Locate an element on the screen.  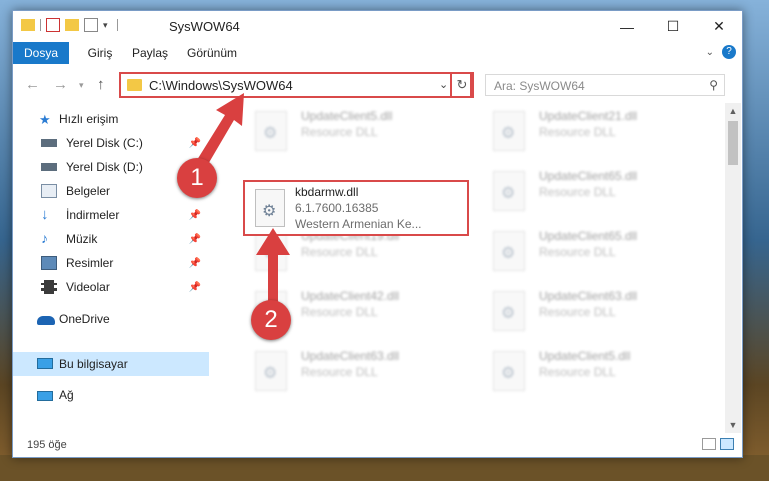
nav-item-downloads: ↓ İndirmeler 📌 is located at coordinates (111, 215).